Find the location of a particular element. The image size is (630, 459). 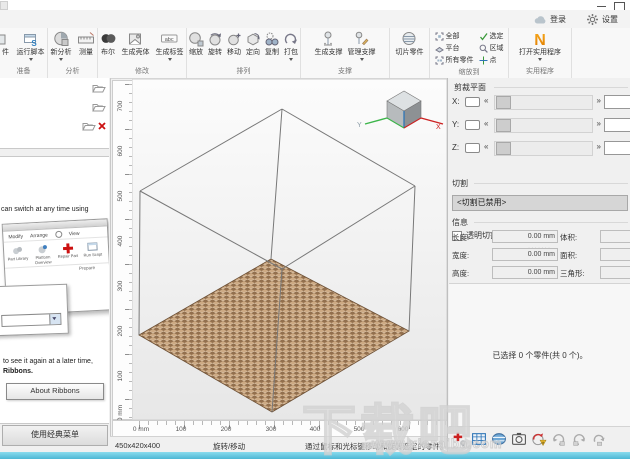

parts-toolbar is located at coordinates (539, 439).